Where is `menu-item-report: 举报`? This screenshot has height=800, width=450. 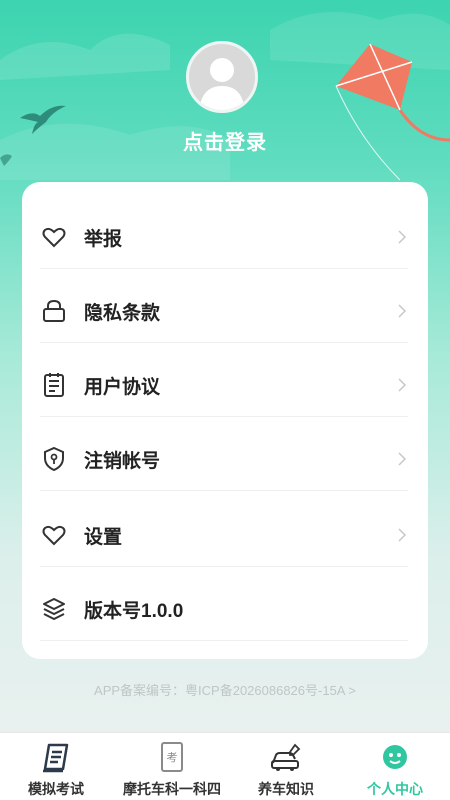
menu-item-report: 举报 is located at coordinates (225, 237).